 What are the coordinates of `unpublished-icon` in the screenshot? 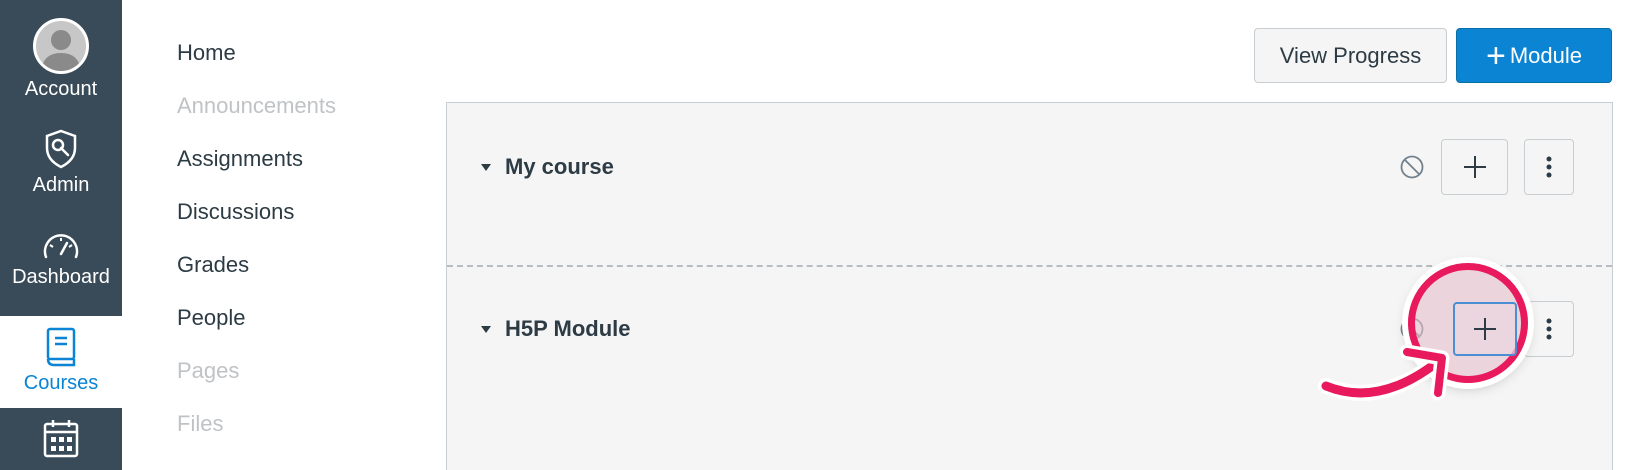 It's located at (1412, 167).